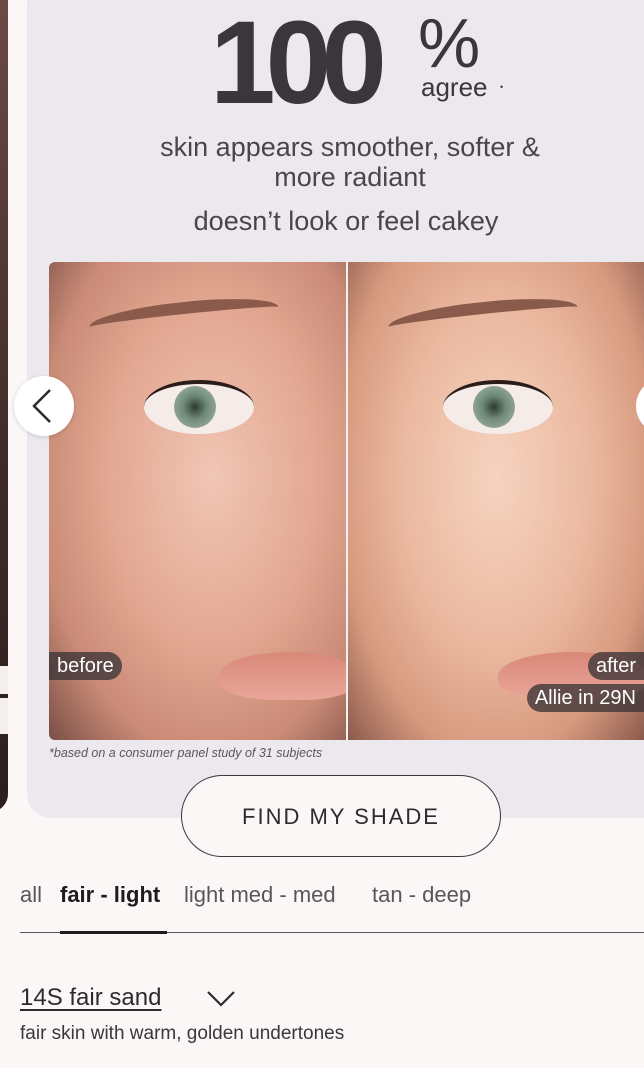  Describe the element at coordinates (350, 147) in the screenshot. I see `claim-line-1: skin appears smoother, softer &` at that location.